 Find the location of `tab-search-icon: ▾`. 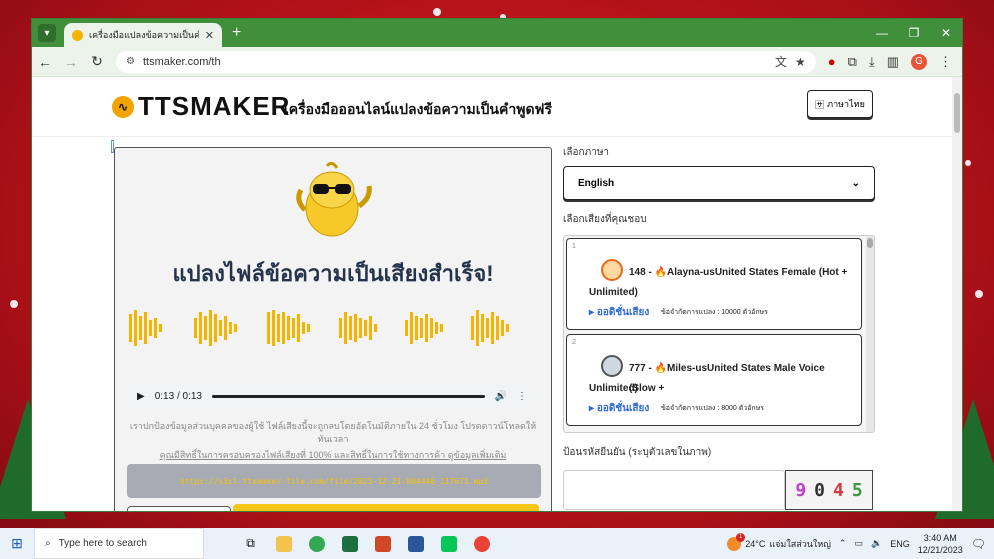

tab-search-icon: ▾ is located at coordinates (47, 33).